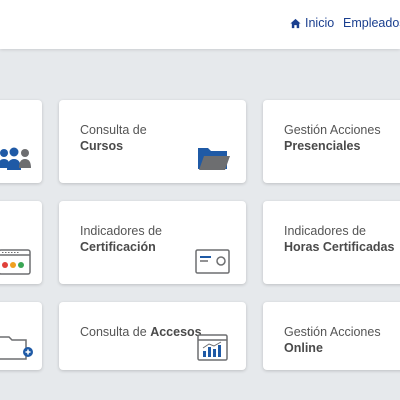 The height and width of the screenshot is (400, 400). I want to click on card-gestion-presenciales: Gestión Acciones Presenciales, so click(331, 141).